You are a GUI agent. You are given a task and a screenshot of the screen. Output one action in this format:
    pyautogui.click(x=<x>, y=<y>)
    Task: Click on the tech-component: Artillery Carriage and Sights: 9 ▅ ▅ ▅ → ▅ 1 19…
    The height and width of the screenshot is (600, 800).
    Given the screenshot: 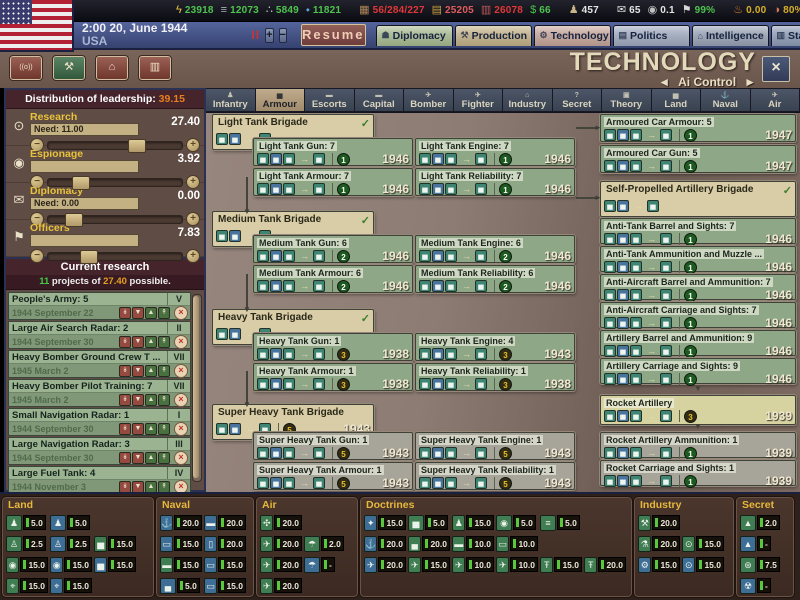 What is the action you would take?
    pyautogui.click(x=698, y=372)
    